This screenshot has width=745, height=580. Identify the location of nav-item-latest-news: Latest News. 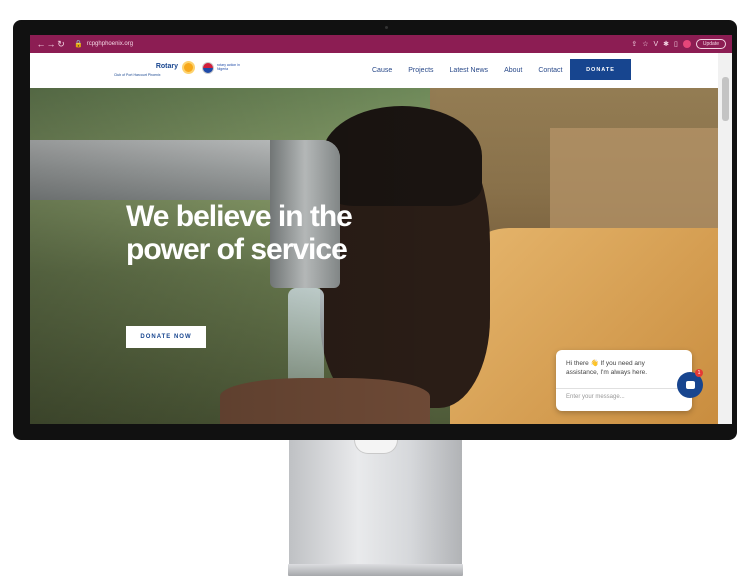
(469, 70).